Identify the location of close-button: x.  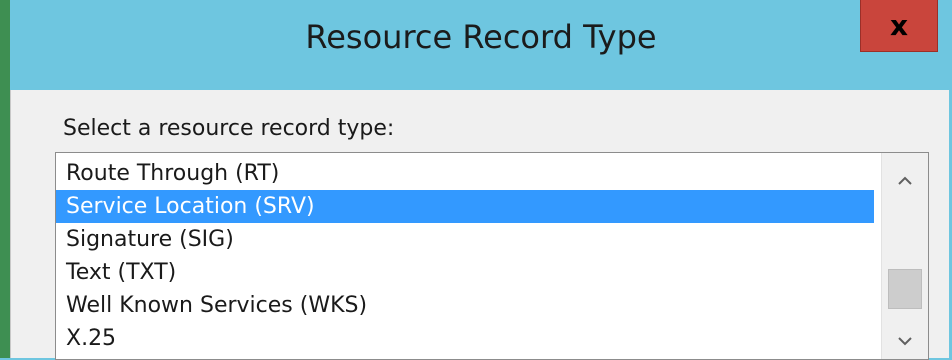
(899, 26).